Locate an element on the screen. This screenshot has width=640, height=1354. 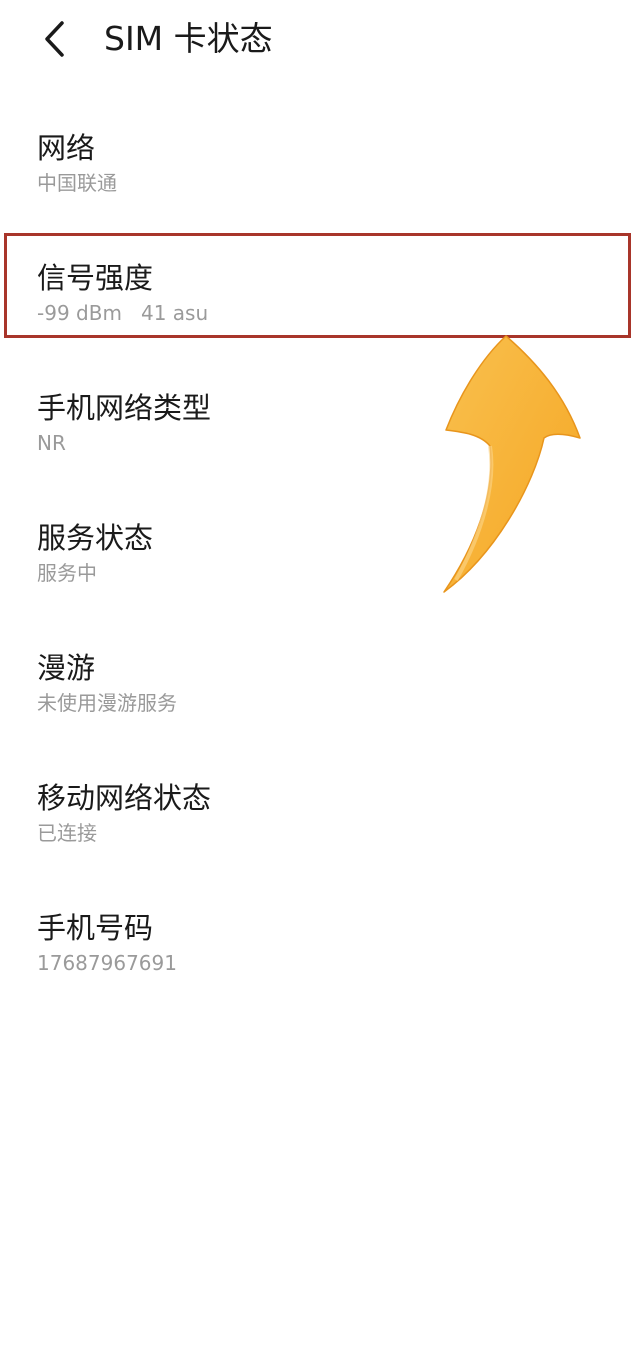
item-value: NR is located at coordinates (51, 443).